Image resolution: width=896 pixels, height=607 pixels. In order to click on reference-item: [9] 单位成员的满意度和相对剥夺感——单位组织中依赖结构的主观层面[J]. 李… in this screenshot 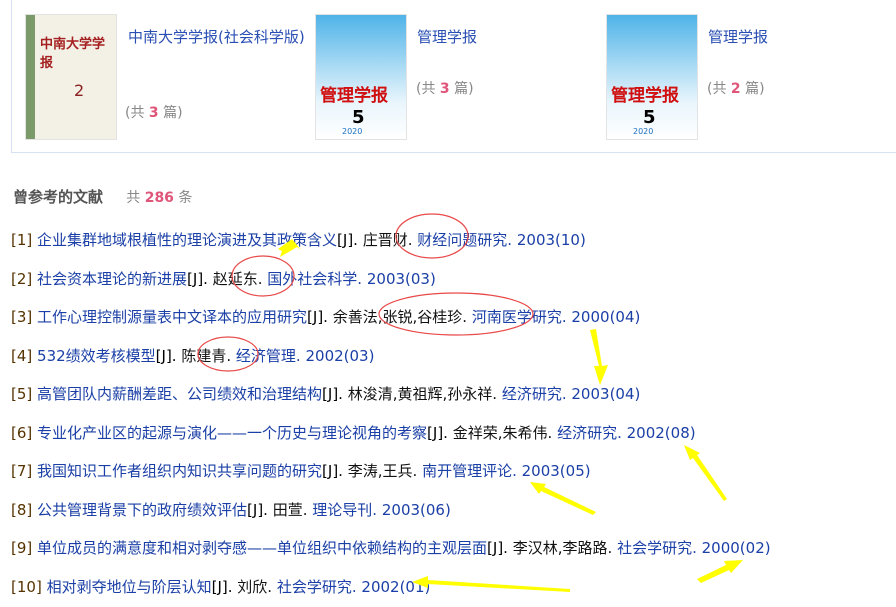, I will do `click(391, 547)`.